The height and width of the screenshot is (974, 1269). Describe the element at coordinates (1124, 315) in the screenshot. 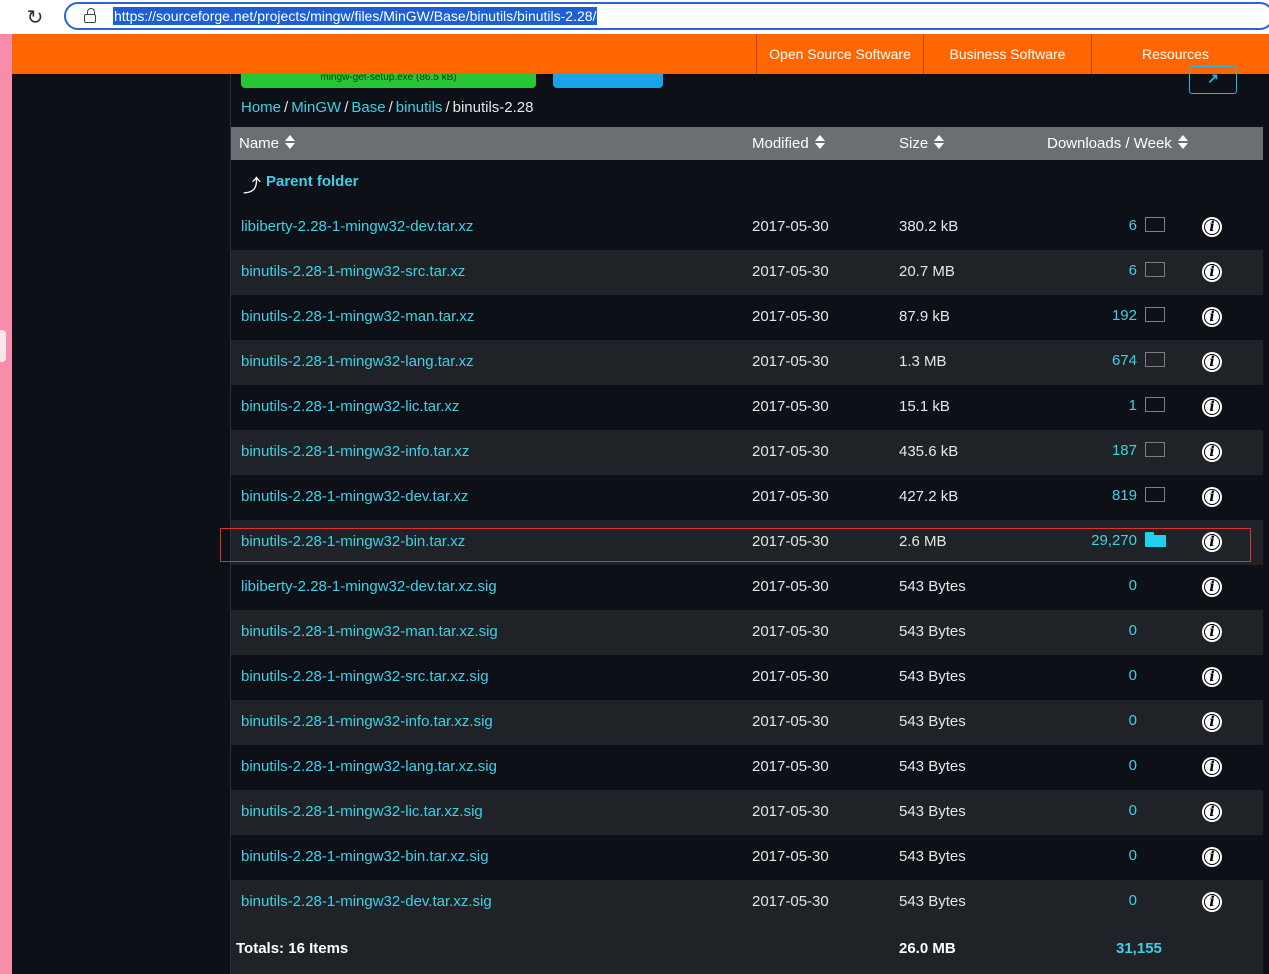

I see `file-downloads: 192` at that location.